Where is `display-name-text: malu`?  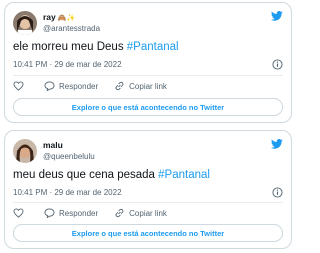
display-name-text: malu is located at coordinates (53, 145).